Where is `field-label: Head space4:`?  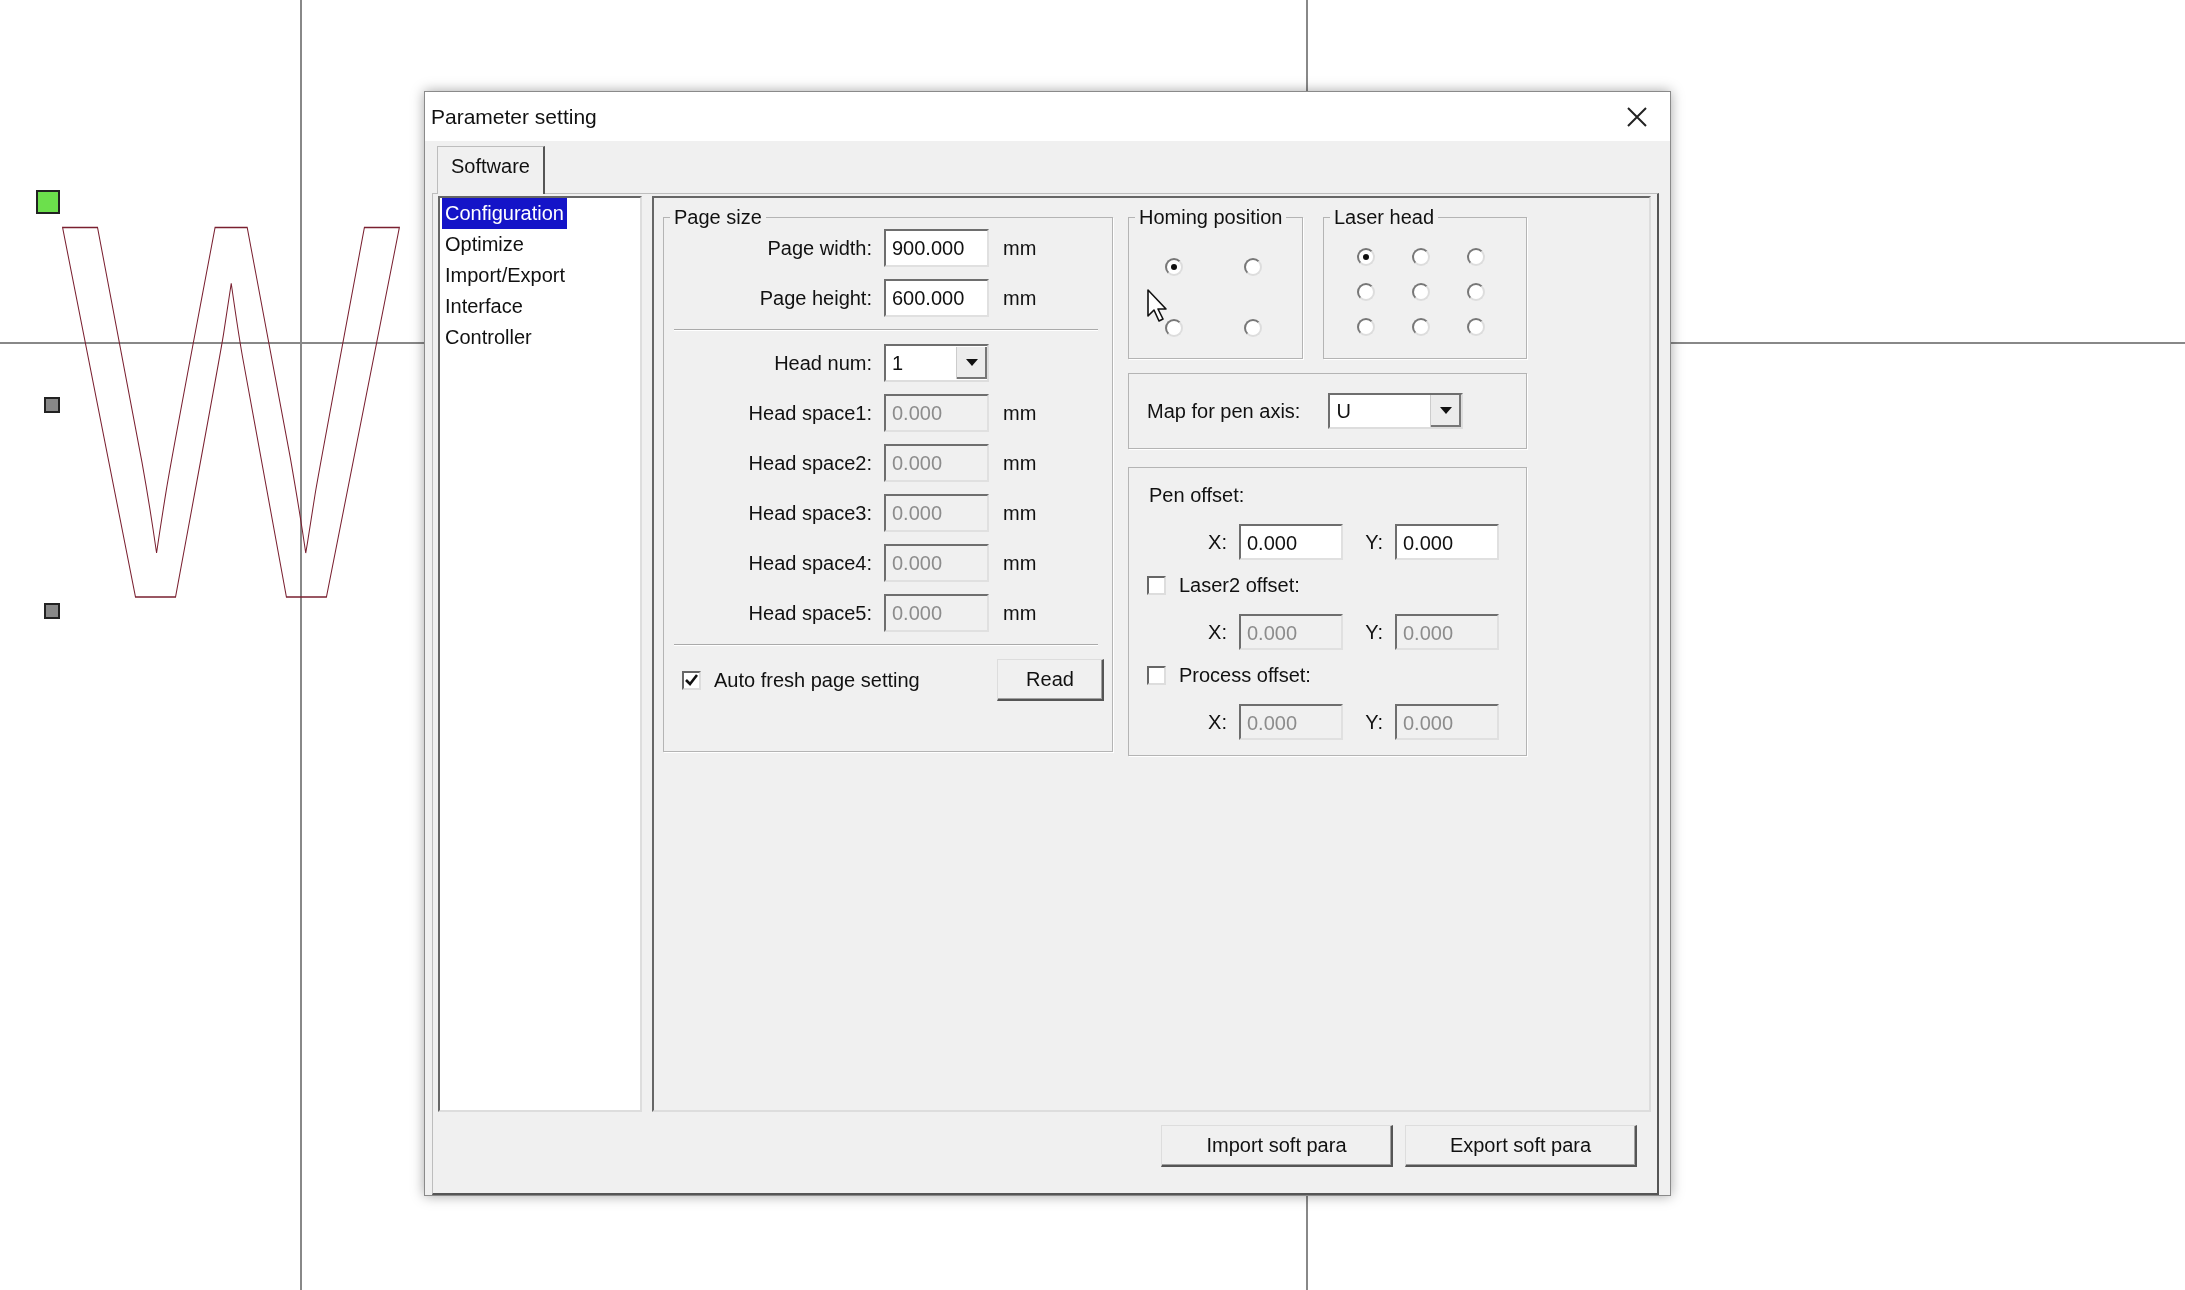
field-label: Head space4: is located at coordinates (809, 563).